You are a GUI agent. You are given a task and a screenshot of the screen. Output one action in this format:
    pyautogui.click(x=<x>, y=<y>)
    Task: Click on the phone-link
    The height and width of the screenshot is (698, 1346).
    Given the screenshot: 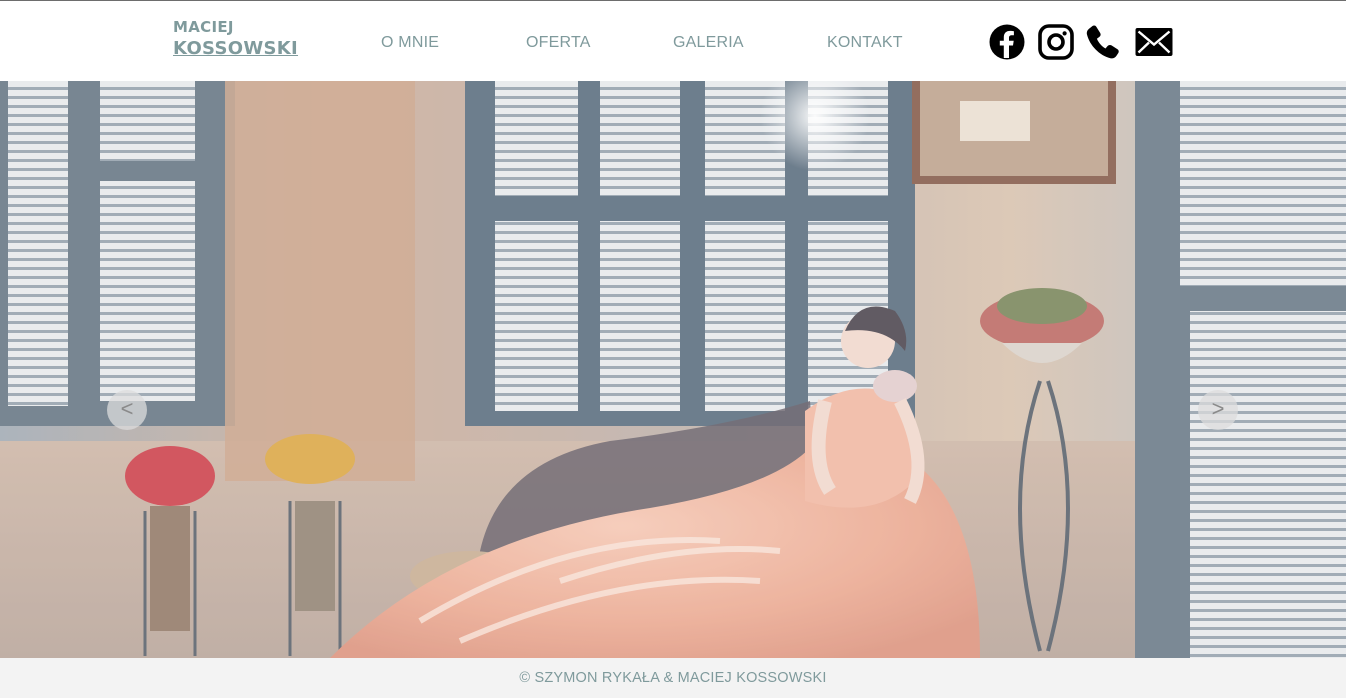 What is the action you would take?
    pyautogui.click(x=1104, y=41)
    